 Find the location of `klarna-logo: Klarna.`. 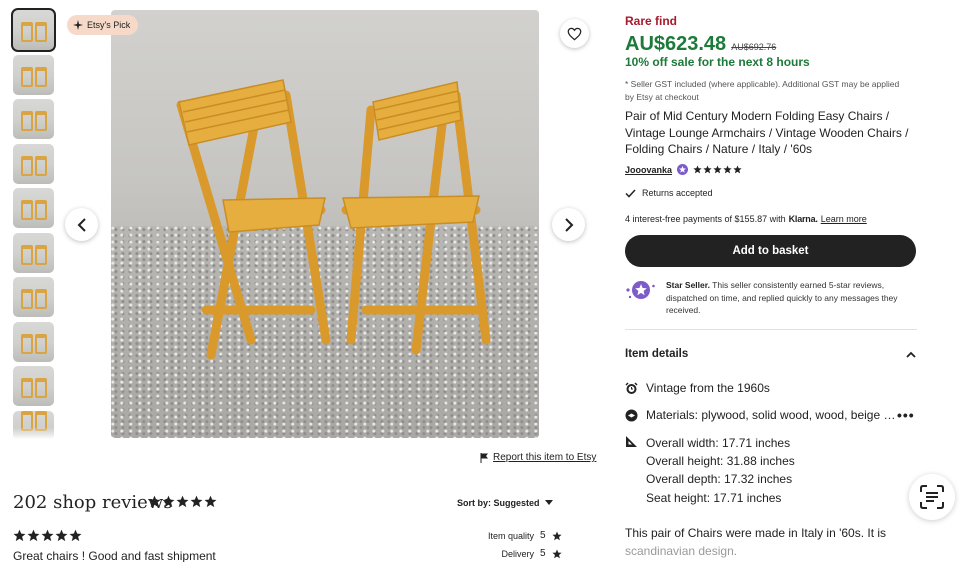

klarna-logo: Klarna. is located at coordinates (803, 219).